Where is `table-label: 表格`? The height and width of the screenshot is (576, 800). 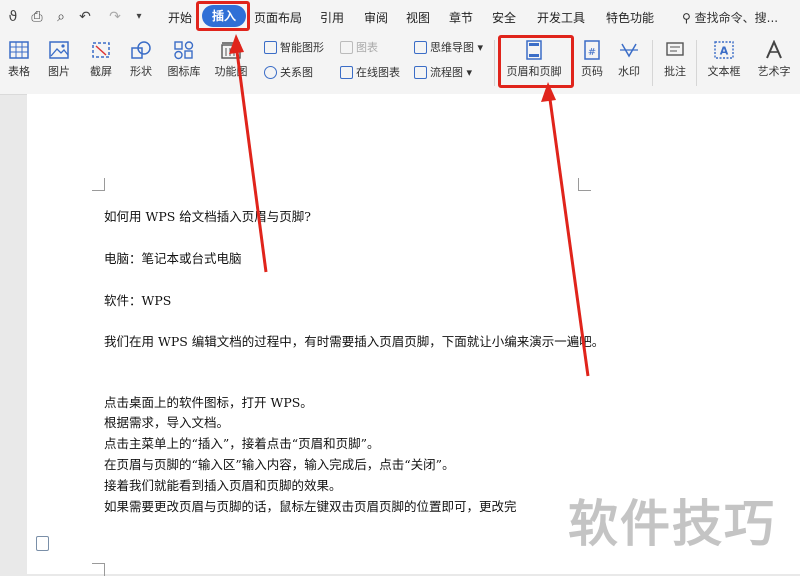 table-label: 表格 is located at coordinates (19, 71).